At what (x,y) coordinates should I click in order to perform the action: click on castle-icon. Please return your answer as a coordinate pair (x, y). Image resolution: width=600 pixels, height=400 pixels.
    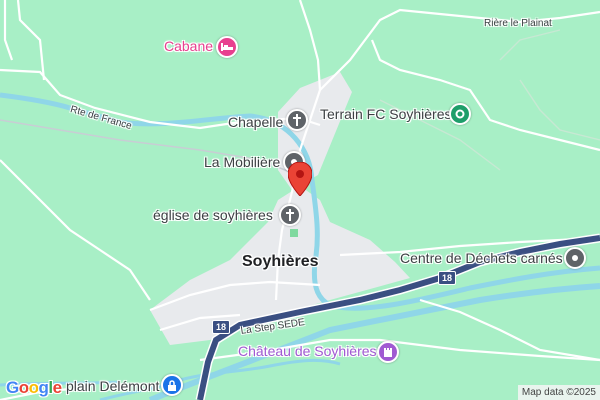
    Looking at the image, I should click on (388, 352).